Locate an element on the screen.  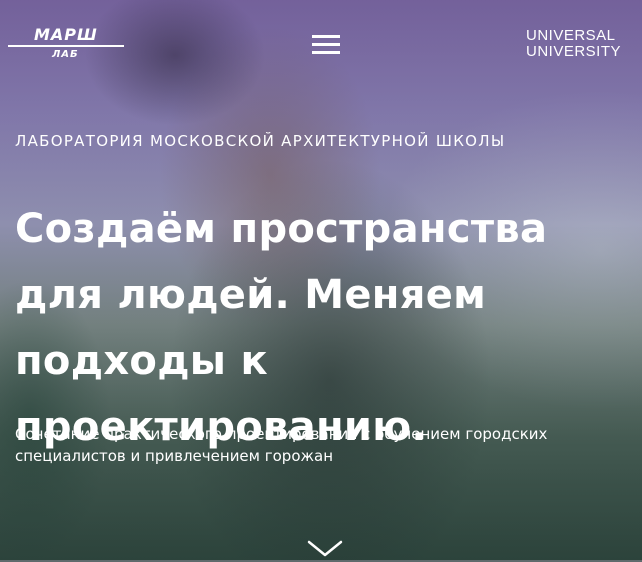
hamburger-menu-icon-bar-middle is located at coordinates (326, 44).